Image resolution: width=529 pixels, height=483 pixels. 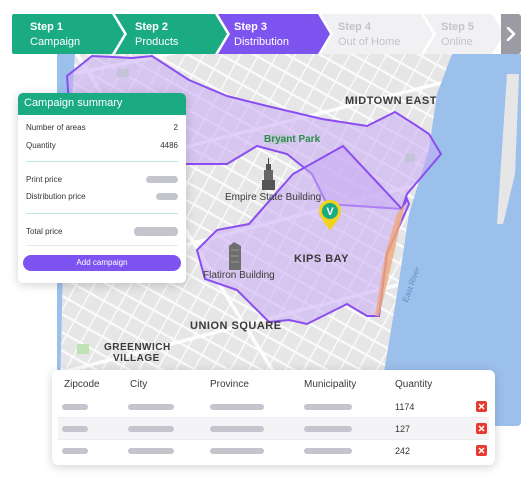 What do you see at coordinates (44, 231) in the screenshot?
I see `total-price-label: Total price` at bounding box center [44, 231].